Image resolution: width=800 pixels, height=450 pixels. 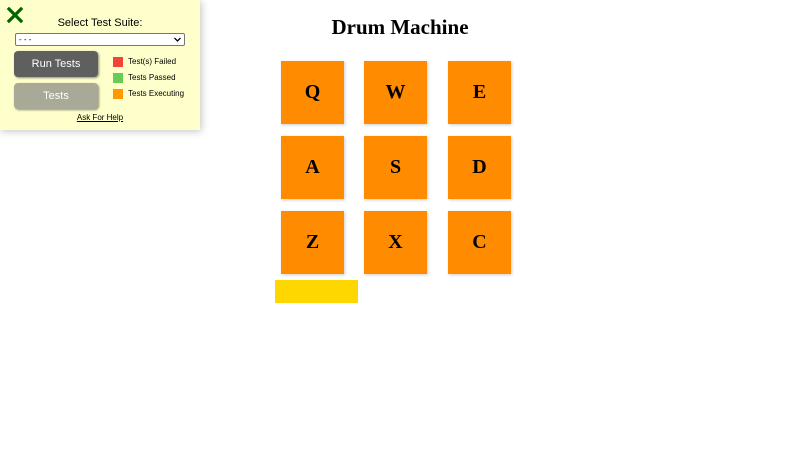 I want to click on ask-for-help-link: Ask For Help, so click(x=100, y=117).